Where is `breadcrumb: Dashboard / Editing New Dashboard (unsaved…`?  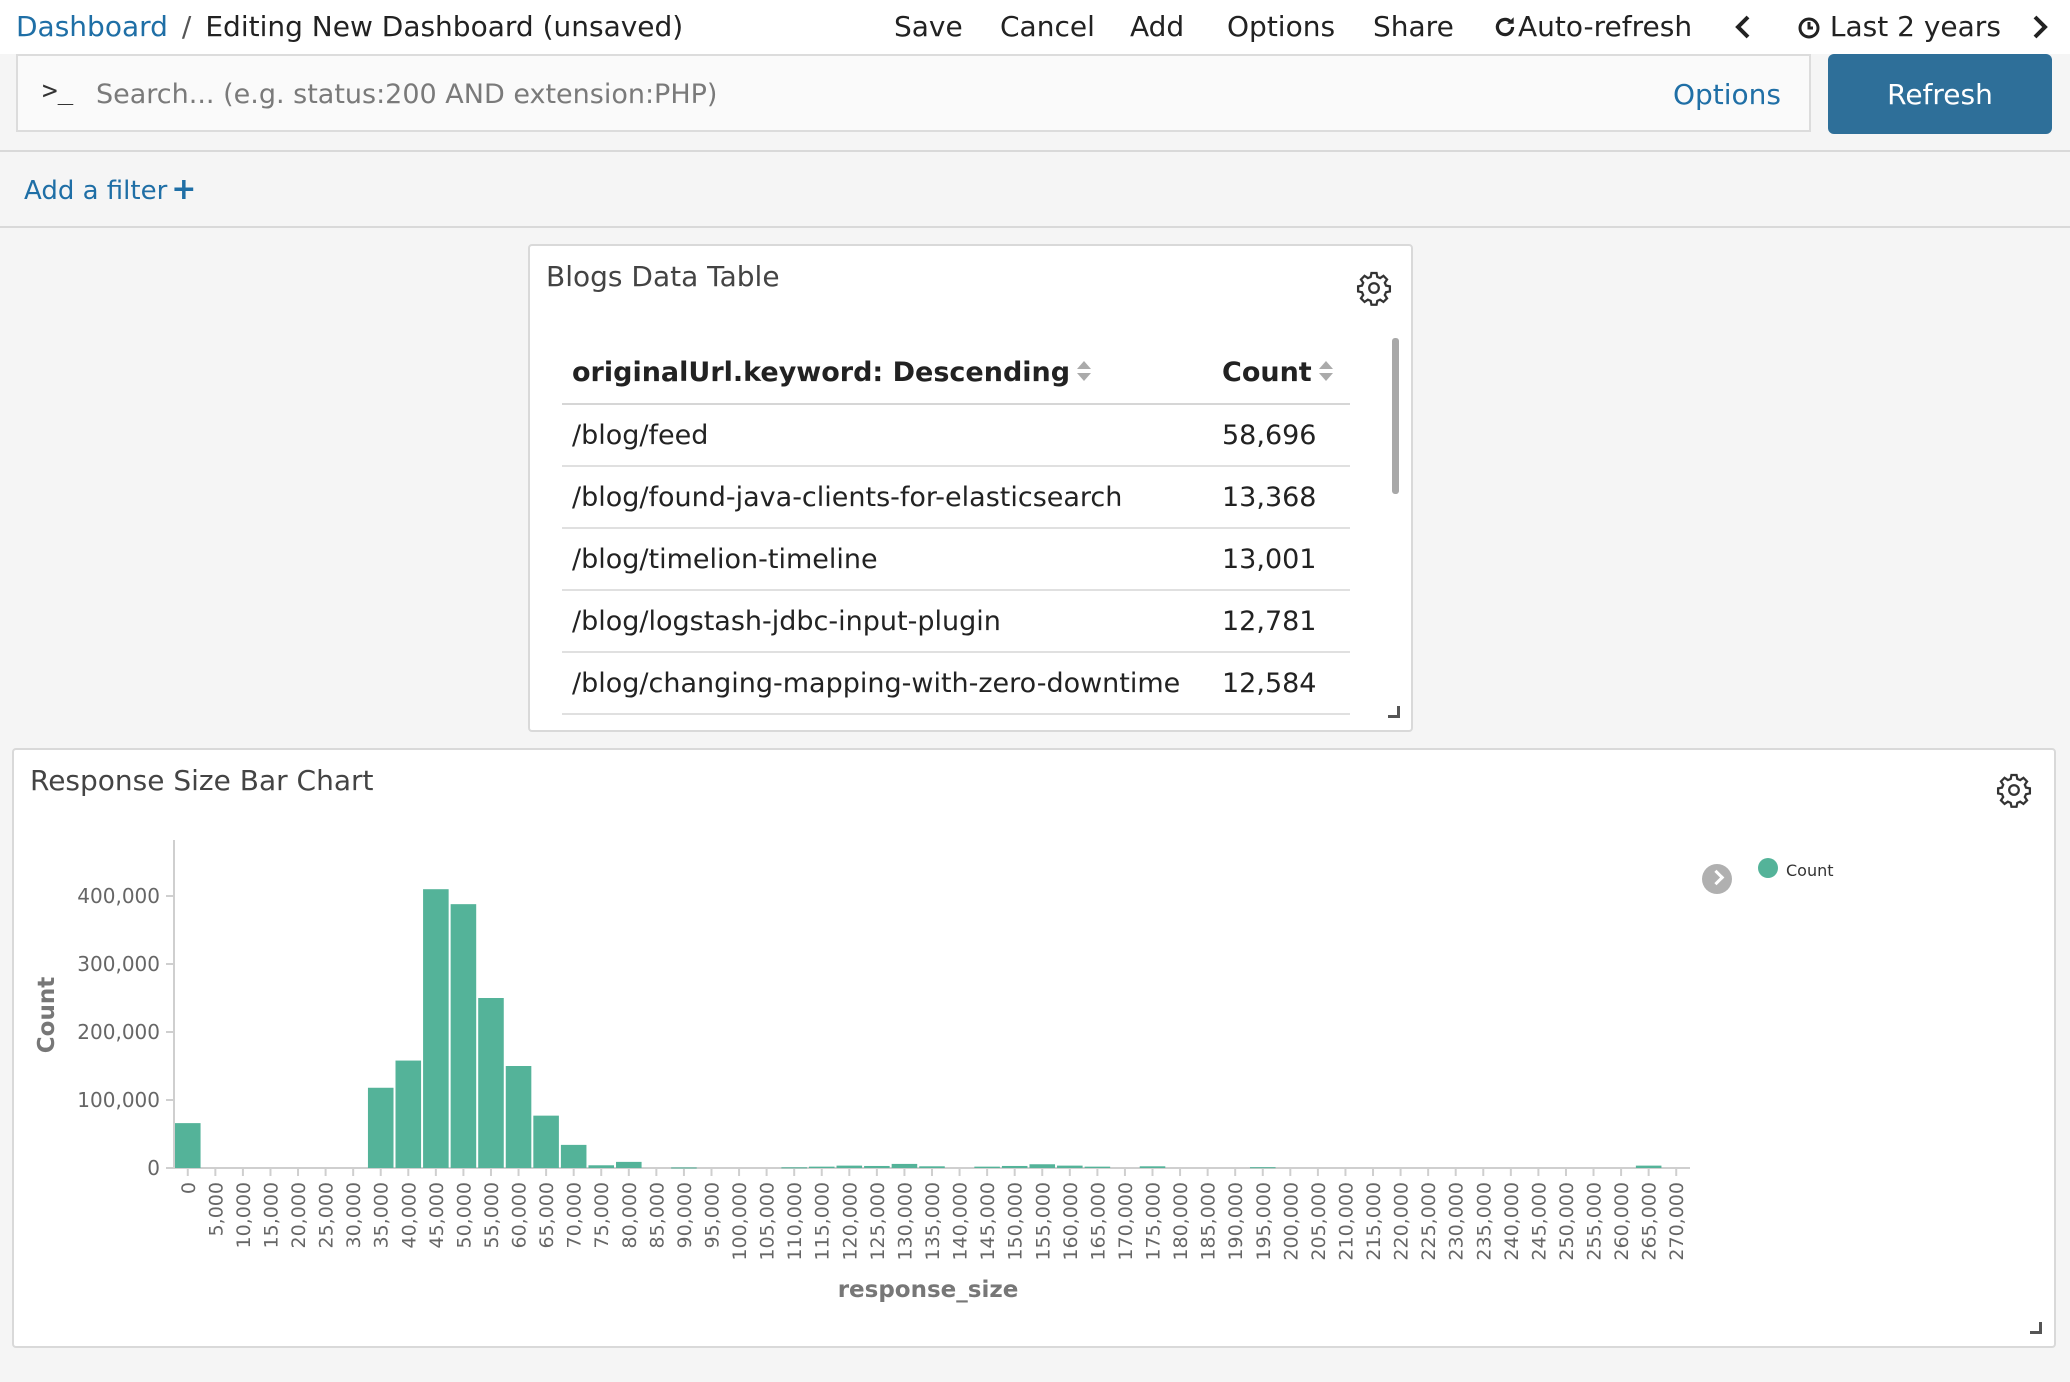 breadcrumb: Dashboard / Editing New Dashboard (unsaved… is located at coordinates (349, 27).